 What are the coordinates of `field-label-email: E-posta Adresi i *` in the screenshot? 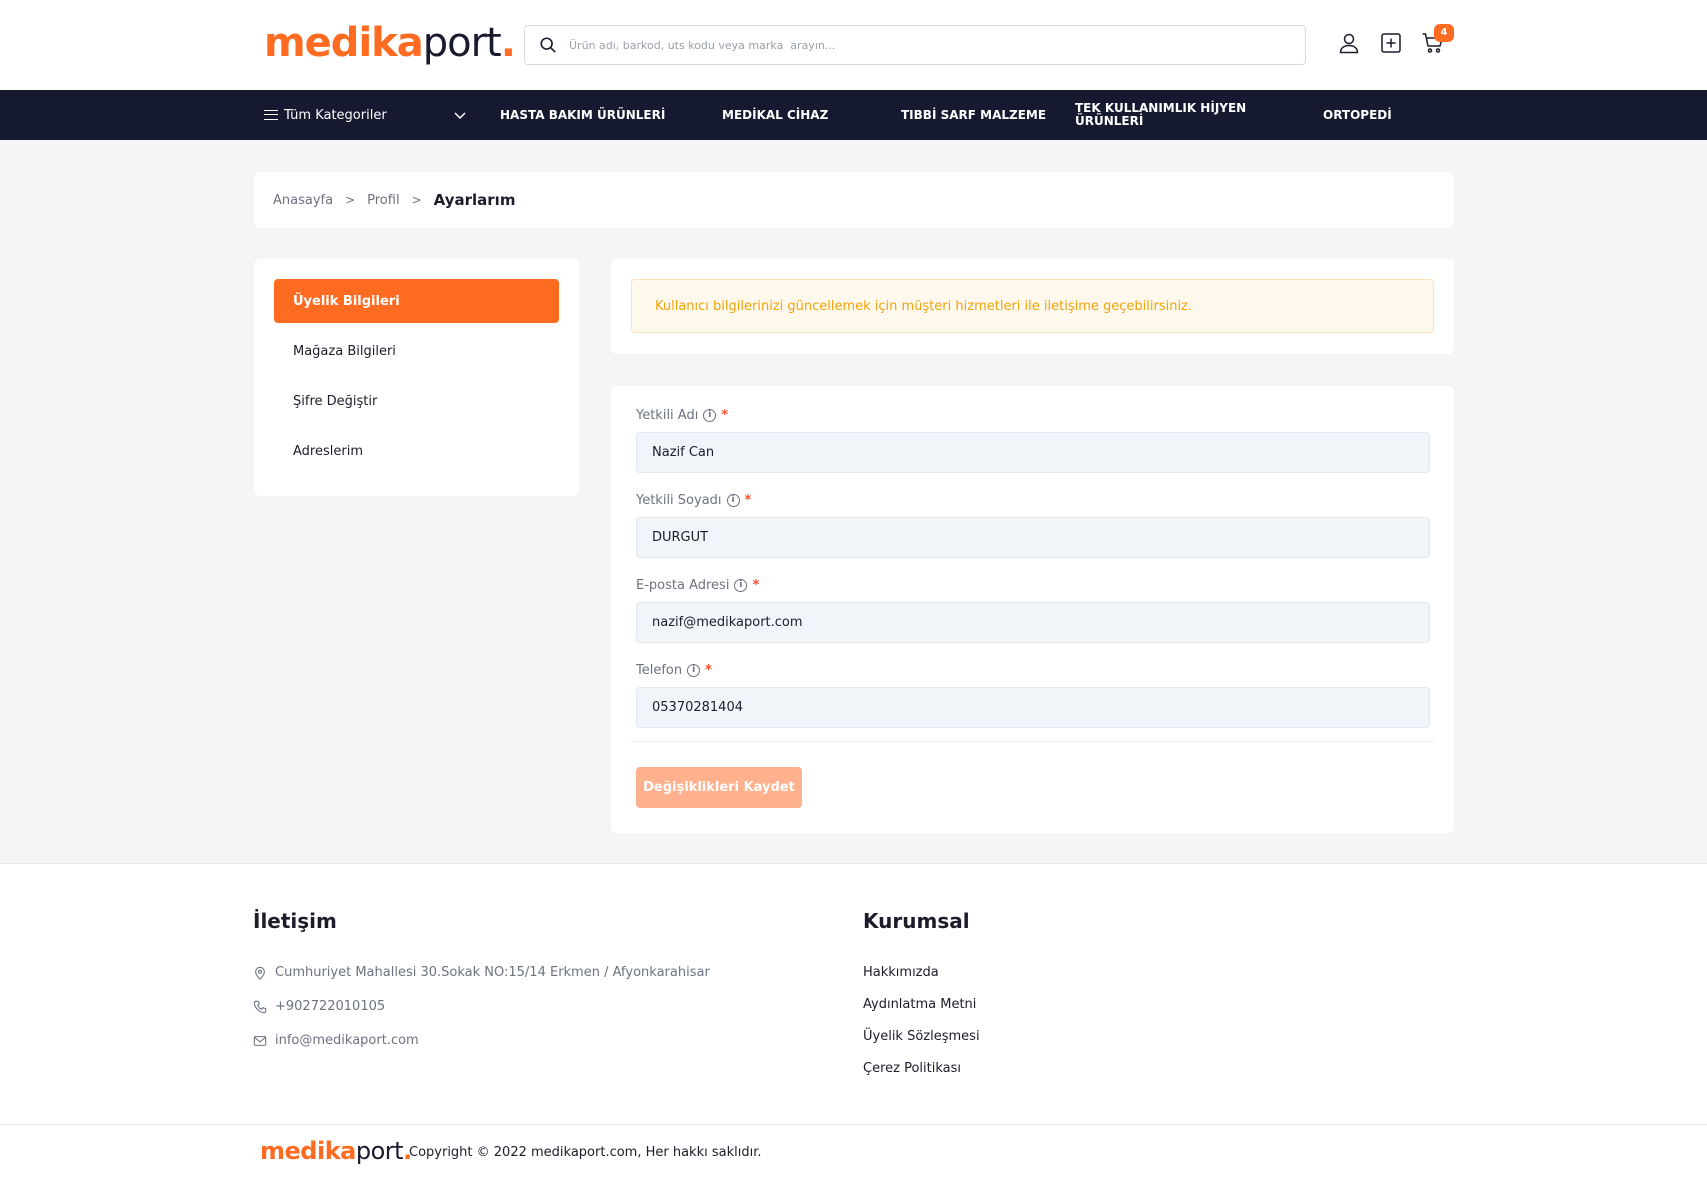 It's located at (697, 585).